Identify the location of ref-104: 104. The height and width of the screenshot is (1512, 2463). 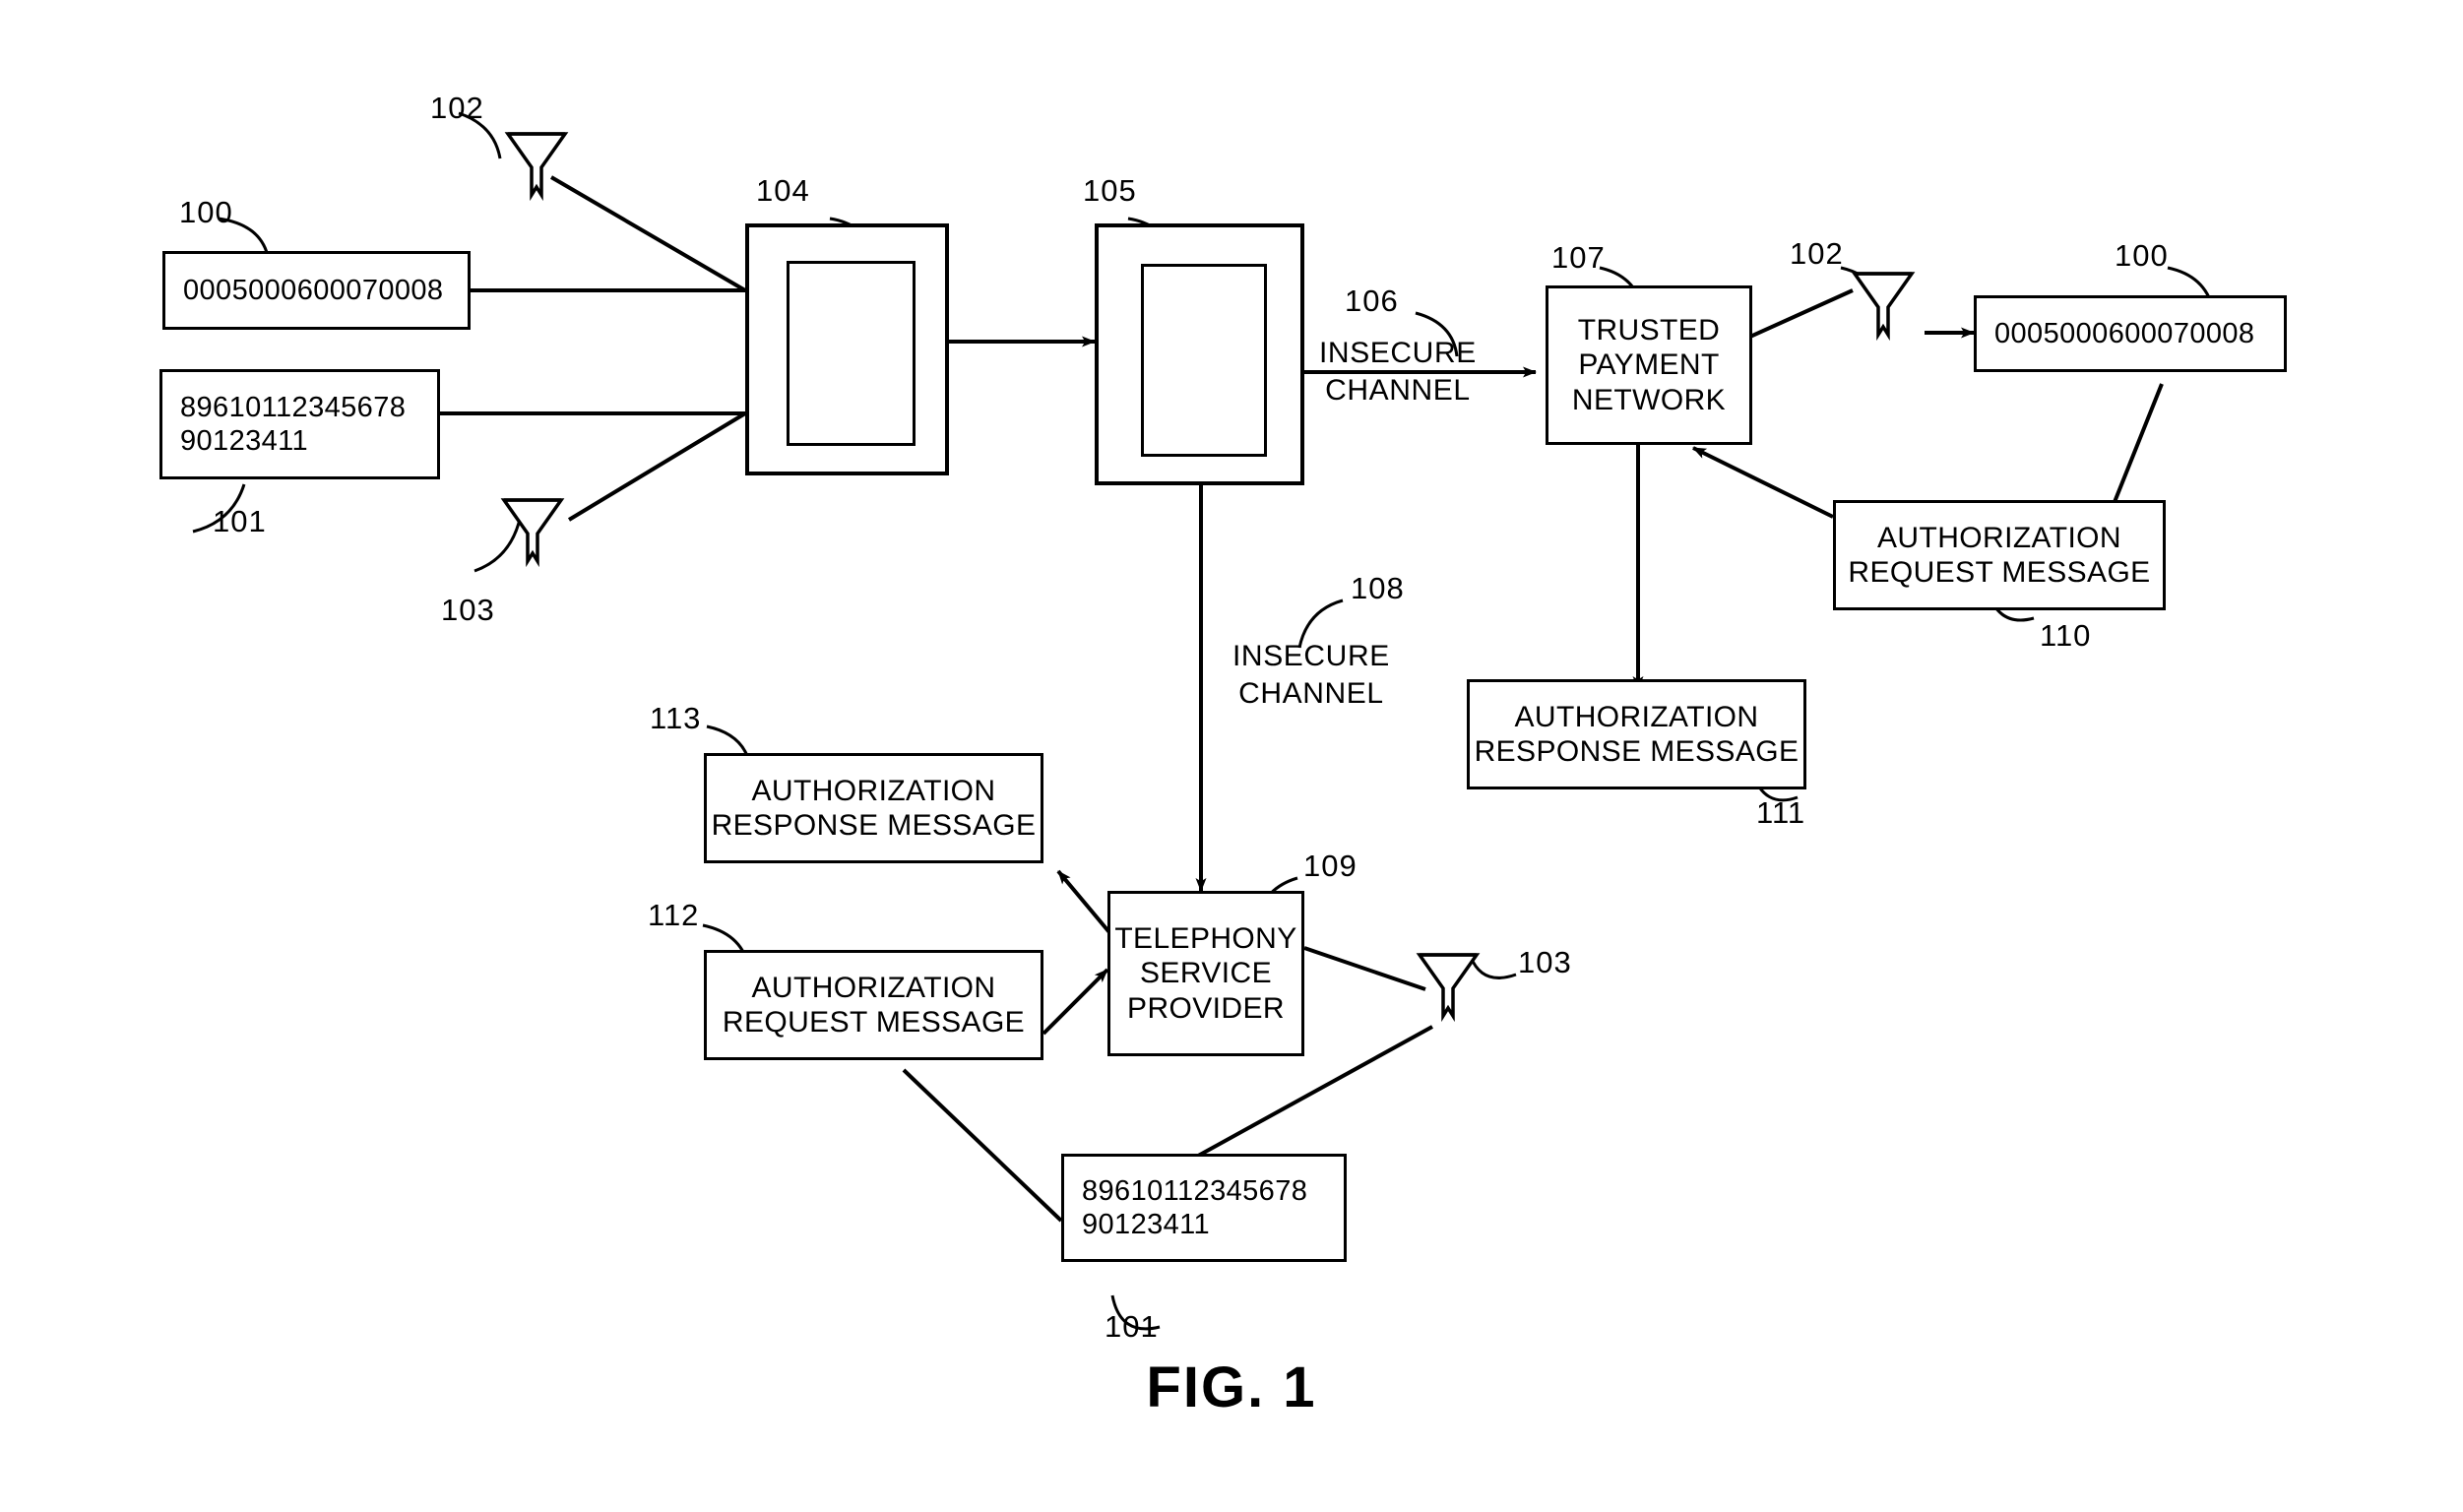
(783, 190).